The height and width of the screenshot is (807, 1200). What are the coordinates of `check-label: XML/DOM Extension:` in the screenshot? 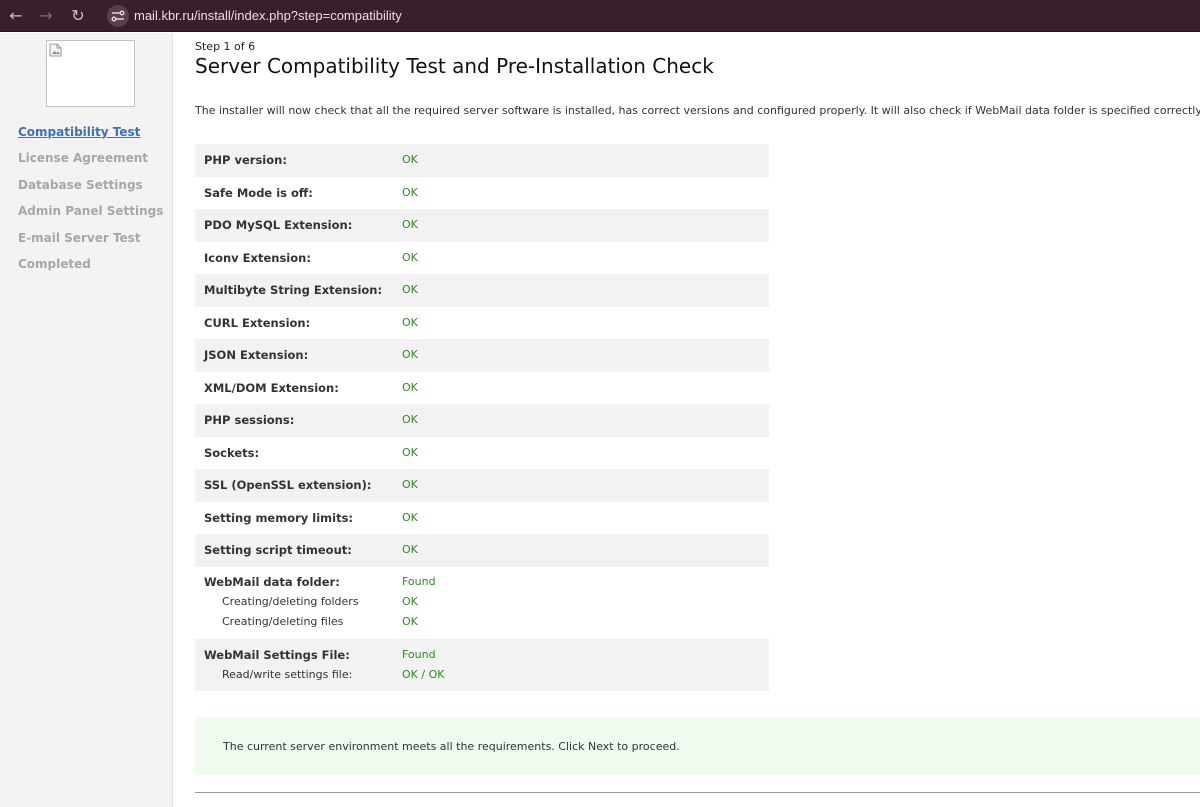 It's located at (271, 387).